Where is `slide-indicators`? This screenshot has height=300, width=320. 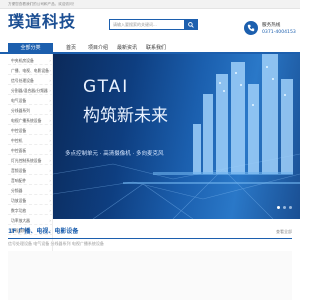
slide-indicators is located at coordinates (284, 207).